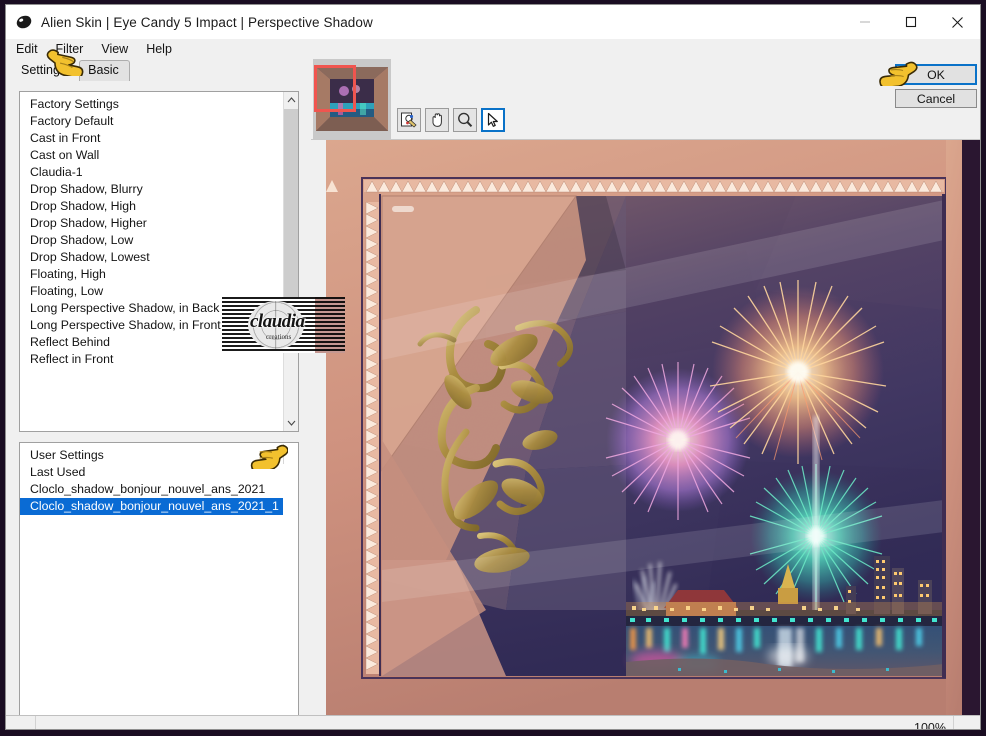 The image size is (986, 736). Describe the element at coordinates (151, 206) in the screenshot. I see `list-item: Drop Shadow, High` at that location.